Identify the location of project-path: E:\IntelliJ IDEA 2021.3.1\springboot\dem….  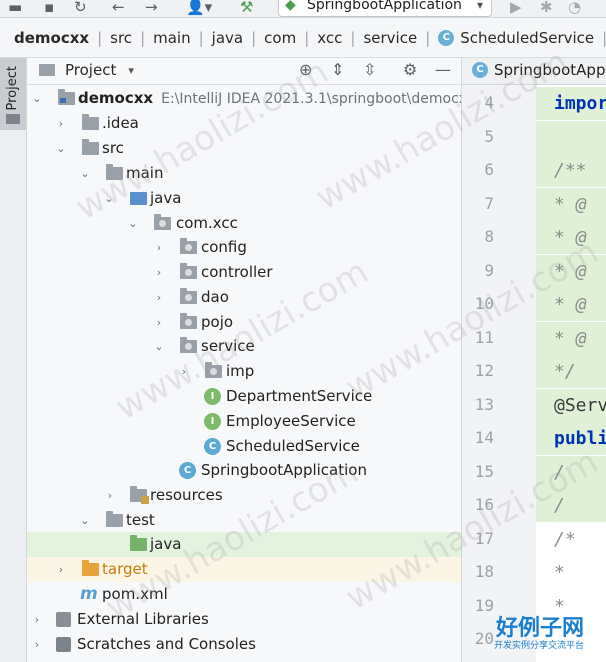
(318, 99).